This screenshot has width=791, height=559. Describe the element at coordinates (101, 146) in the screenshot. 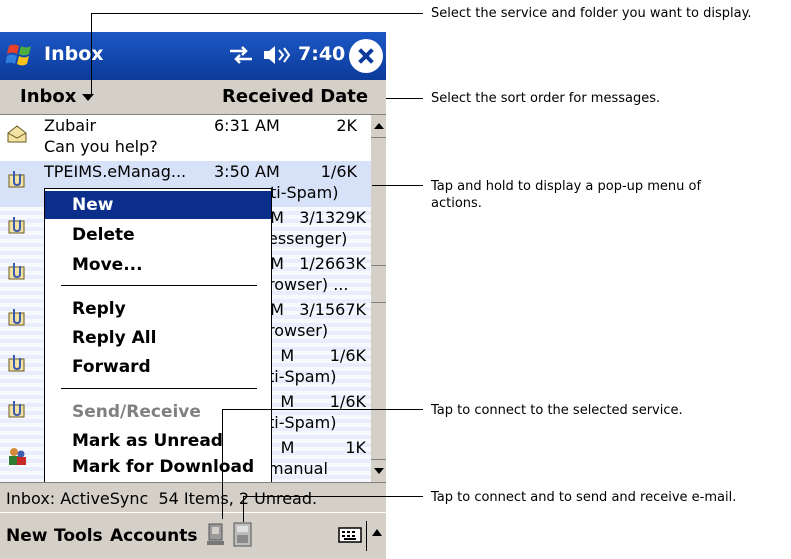

I see `message-subject: Can you help?` at that location.